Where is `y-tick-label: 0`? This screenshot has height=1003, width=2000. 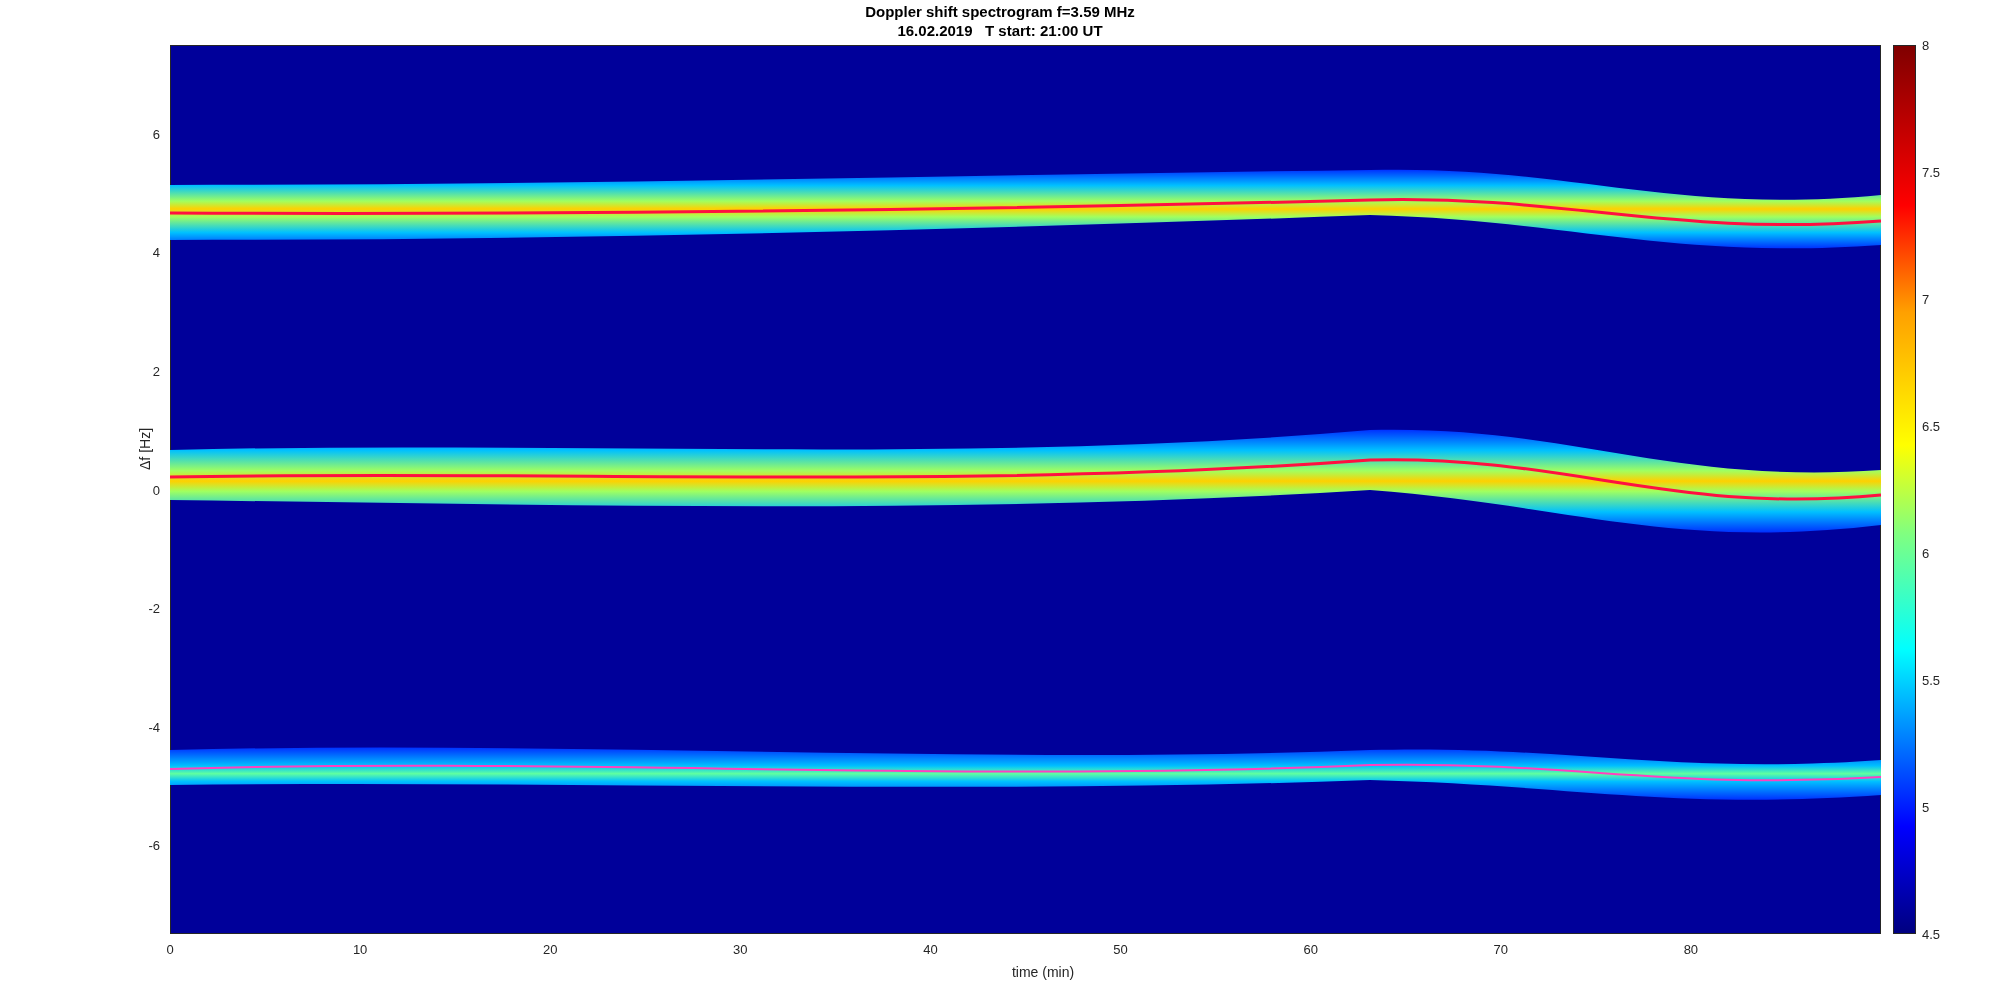
y-tick-label: 0 is located at coordinates (155, 490).